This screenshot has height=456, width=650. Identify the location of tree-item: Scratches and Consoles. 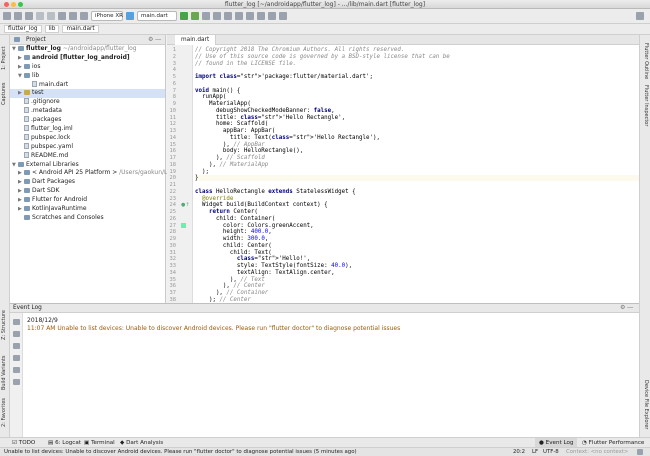
(87, 218).